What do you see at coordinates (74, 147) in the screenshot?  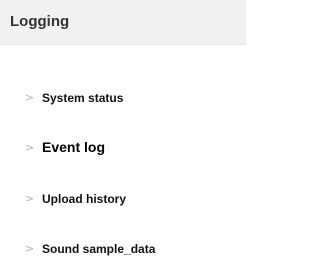 I see `nav-item-label: Event log` at bounding box center [74, 147].